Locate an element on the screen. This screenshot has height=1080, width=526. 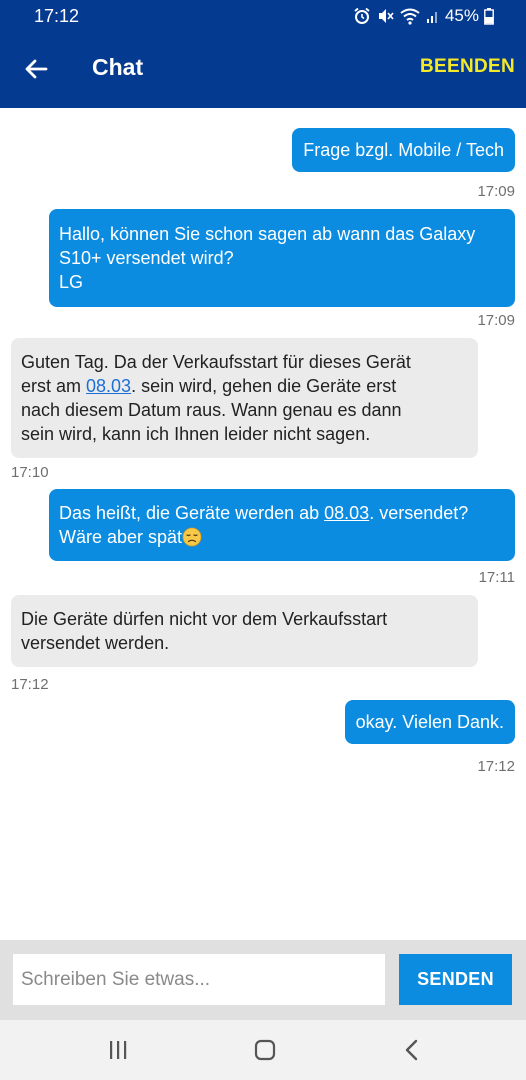
signal-icon is located at coordinates (431, 17).